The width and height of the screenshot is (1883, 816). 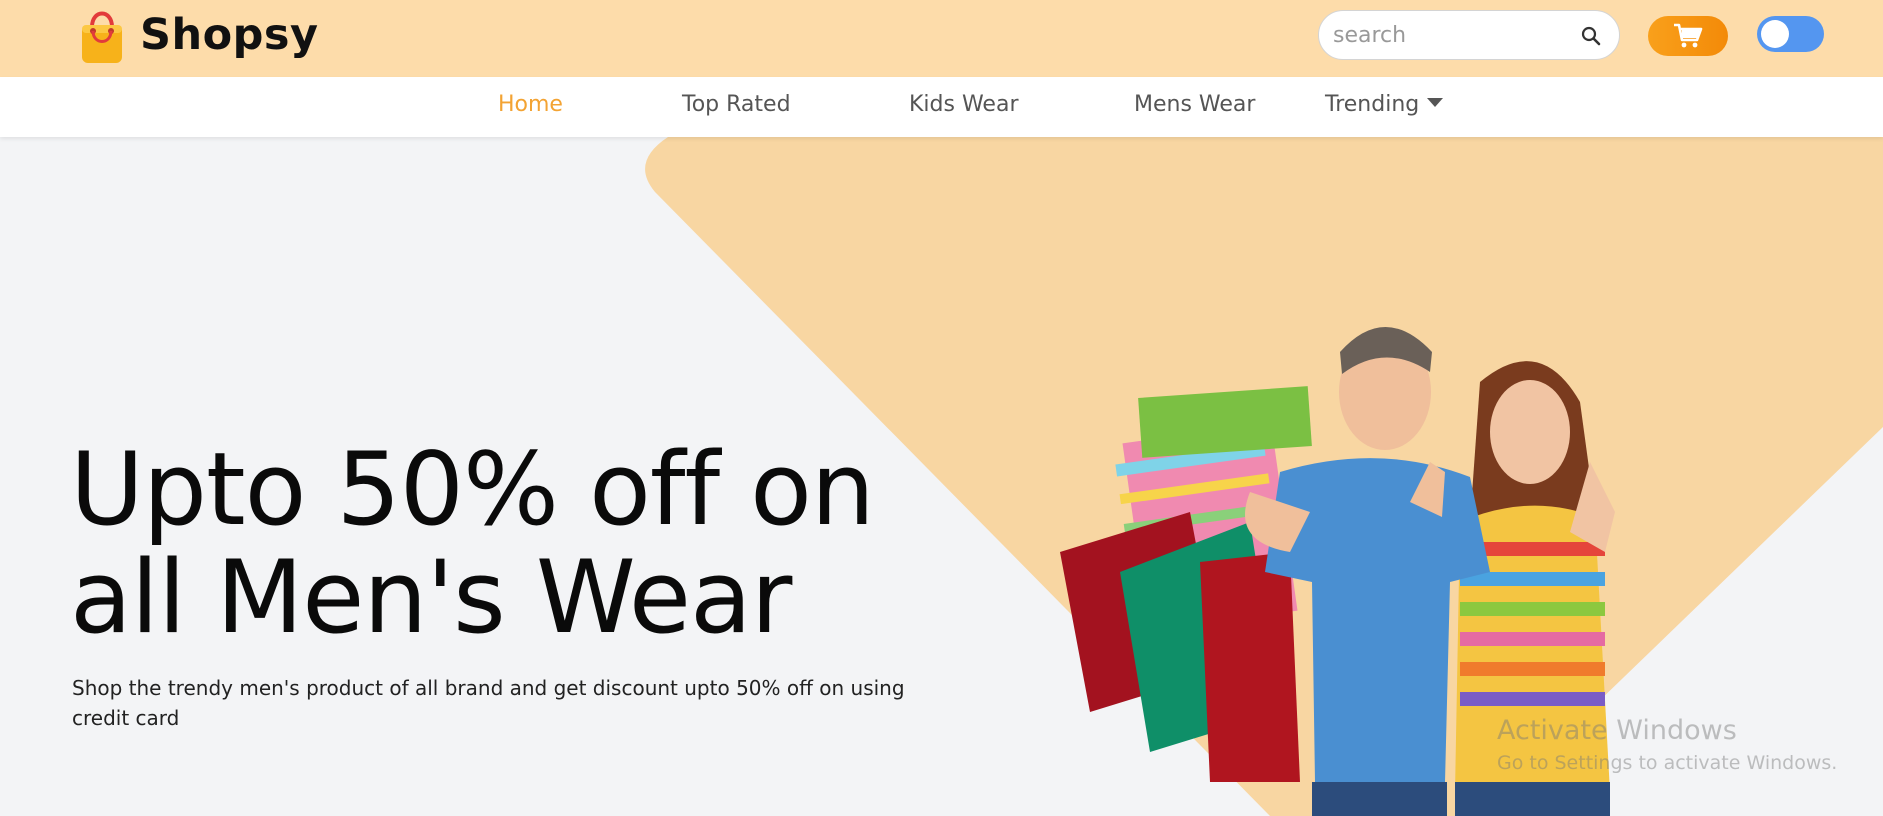 I want to click on nav-item-trending: Trending, so click(x=1384, y=104).